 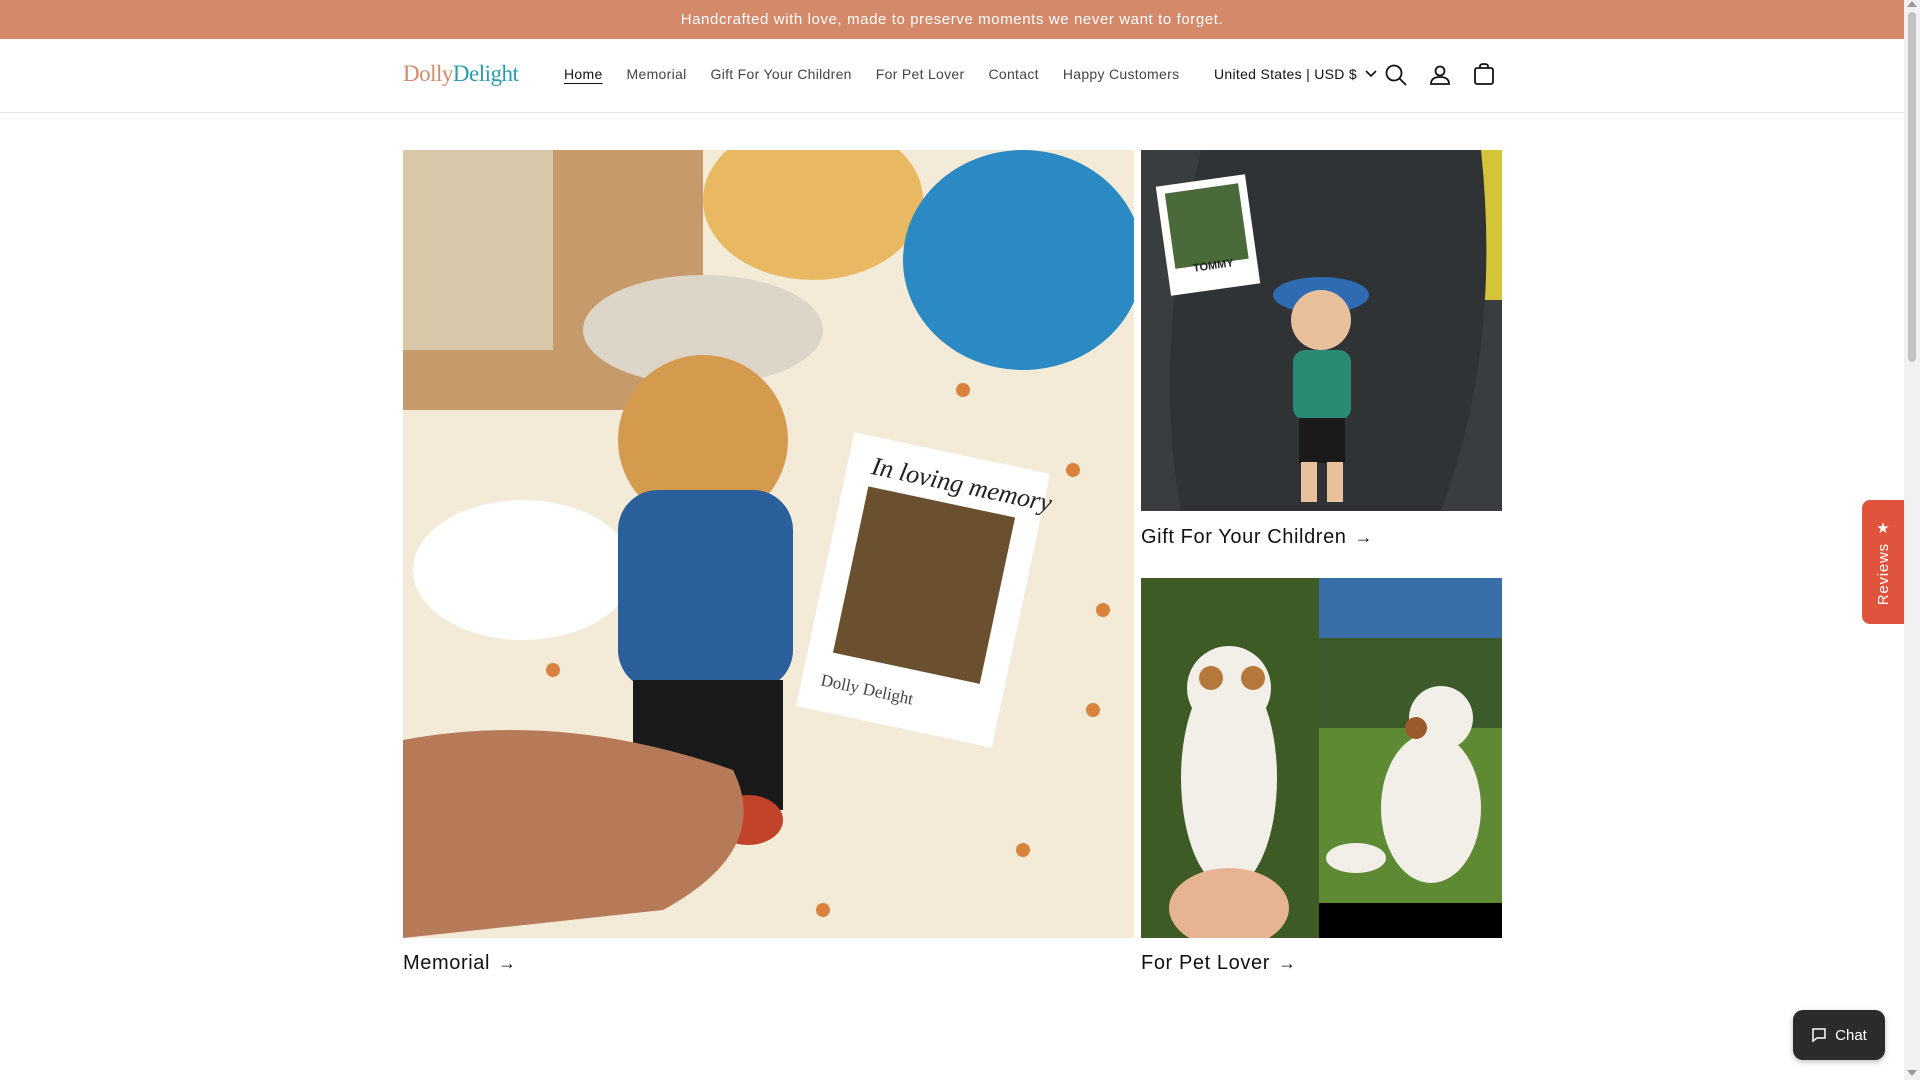 What do you see at coordinates (920, 74) in the screenshot?
I see `nav-for-pet-lover: For Pet Lover` at bounding box center [920, 74].